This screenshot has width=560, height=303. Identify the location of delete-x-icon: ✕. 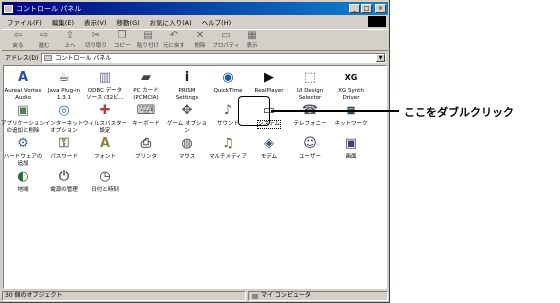
(200, 35).